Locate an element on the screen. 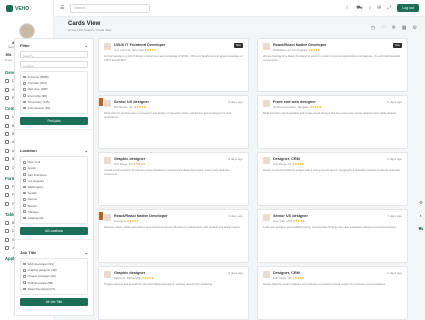 Image resolution: width=425 pixels, height=320 pixels. filter-location-input: Location is located at coordinates (54, 64).